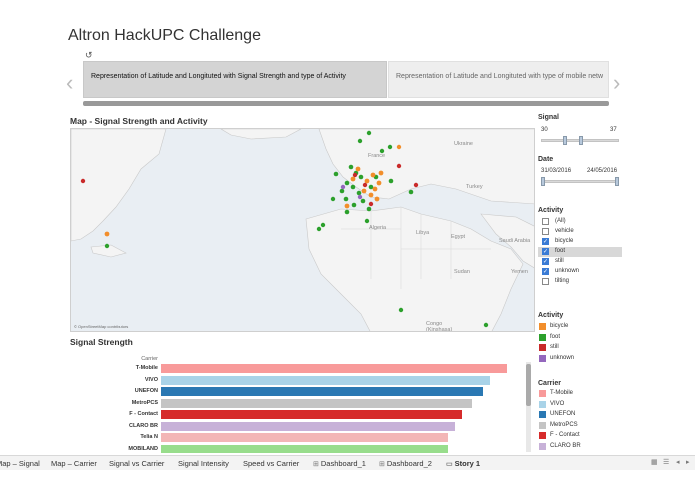 This screenshot has height=494, width=695. I want to click on legend-label: bicycle, so click(559, 326).